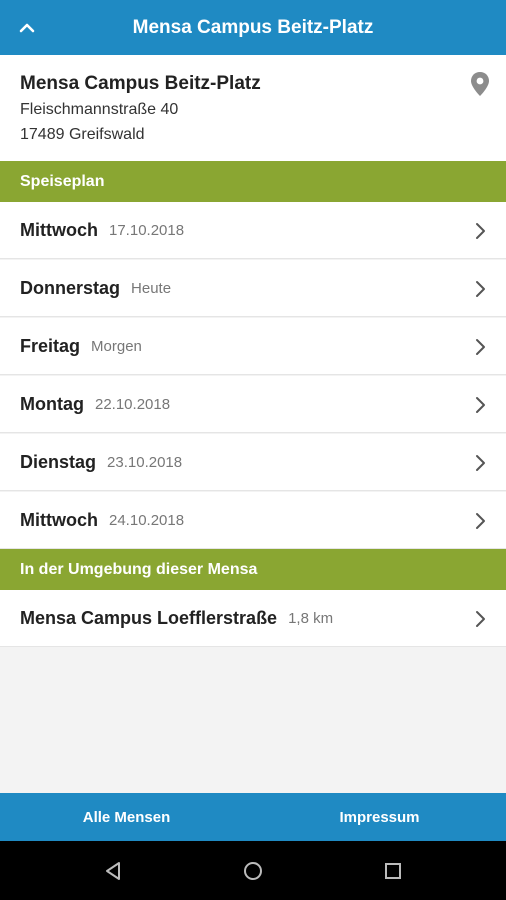 The height and width of the screenshot is (900, 506). What do you see at coordinates (151, 288) in the screenshot?
I see `day-date: Heute` at bounding box center [151, 288].